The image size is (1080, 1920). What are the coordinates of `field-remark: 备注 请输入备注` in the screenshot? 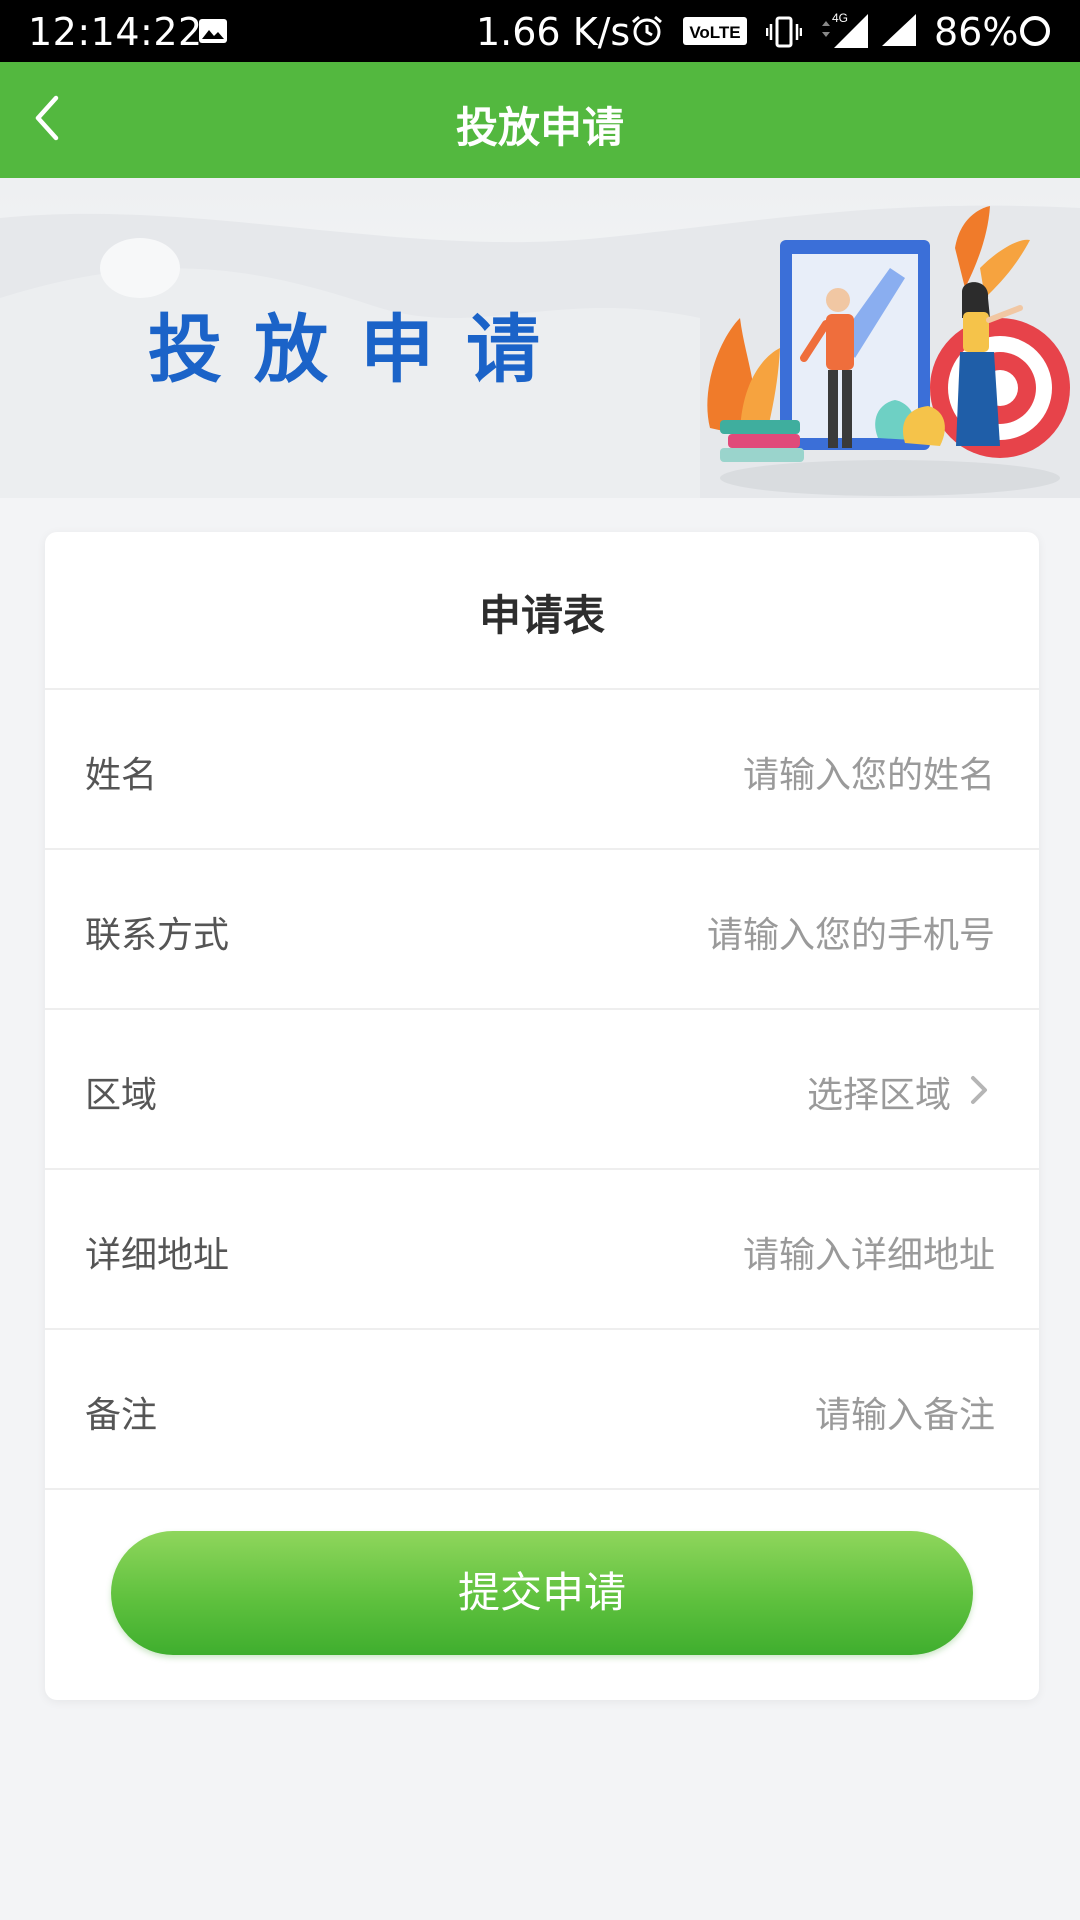 It's located at (542, 1408).